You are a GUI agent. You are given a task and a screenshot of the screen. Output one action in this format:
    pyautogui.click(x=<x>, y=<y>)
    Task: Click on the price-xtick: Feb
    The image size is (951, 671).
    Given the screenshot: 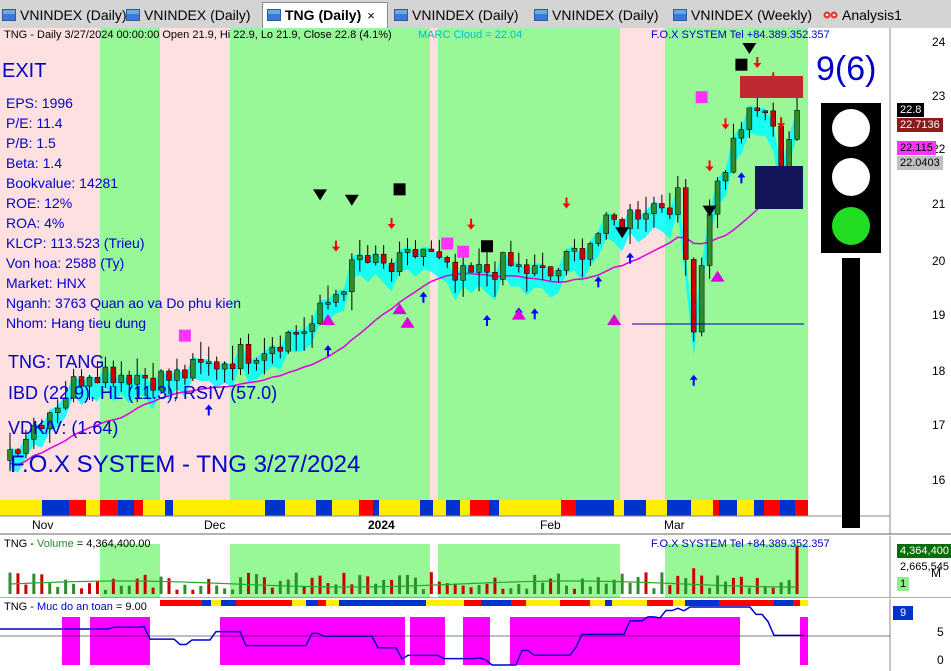 What is the action you would take?
    pyautogui.click(x=550, y=525)
    